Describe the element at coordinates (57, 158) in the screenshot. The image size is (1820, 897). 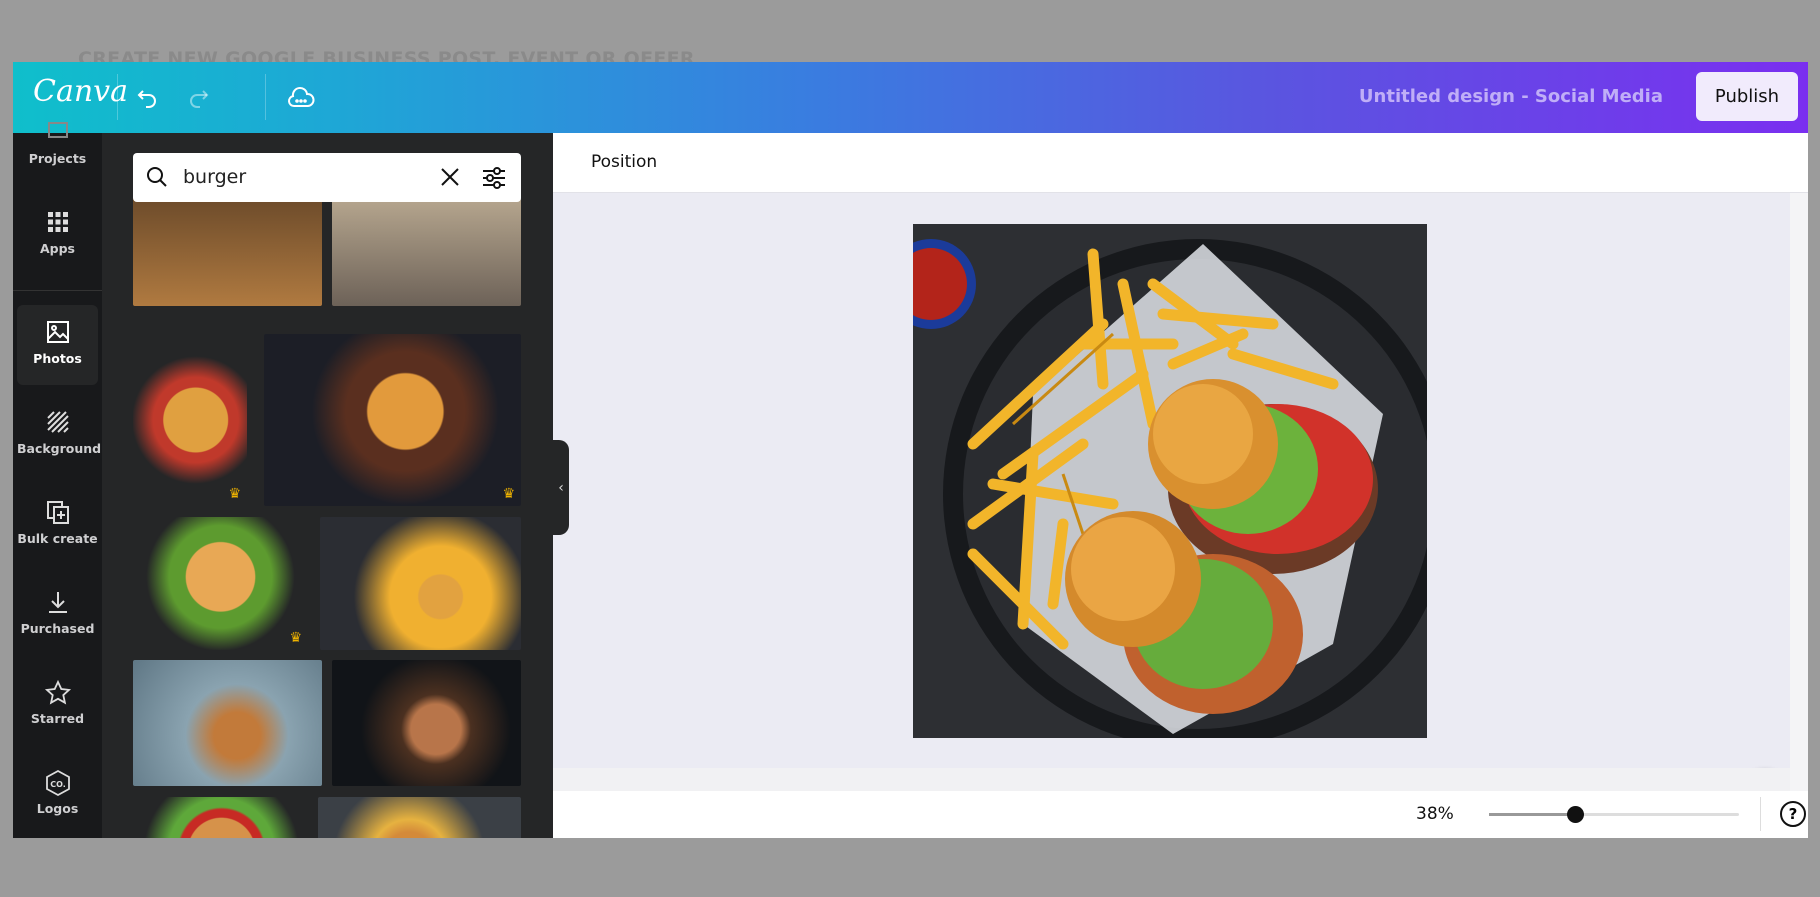
I see `sidebar-item-label: Projects` at that location.